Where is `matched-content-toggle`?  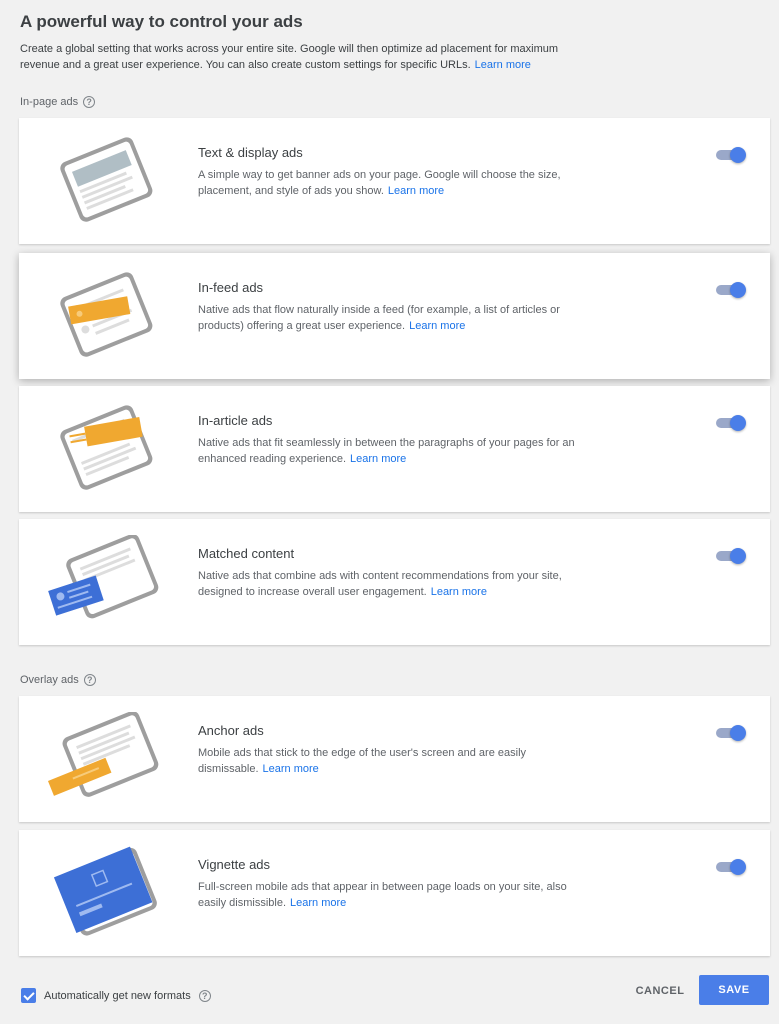
matched-content-toggle is located at coordinates (730, 556).